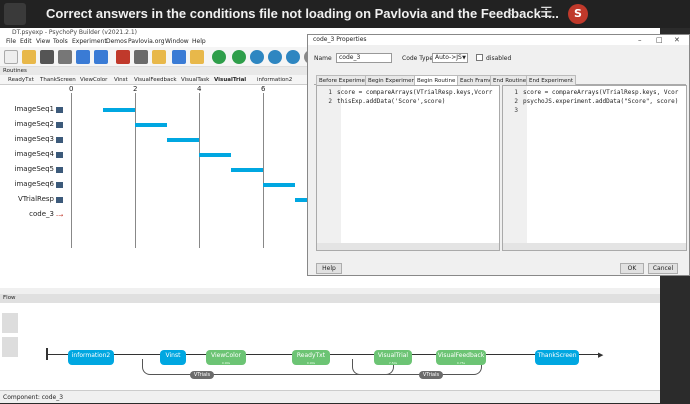 Image resolution: width=690 pixels, height=404 pixels. What do you see at coordinates (677, 40) in the screenshot?
I see `close-icon: ✕` at bounding box center [677, 40].